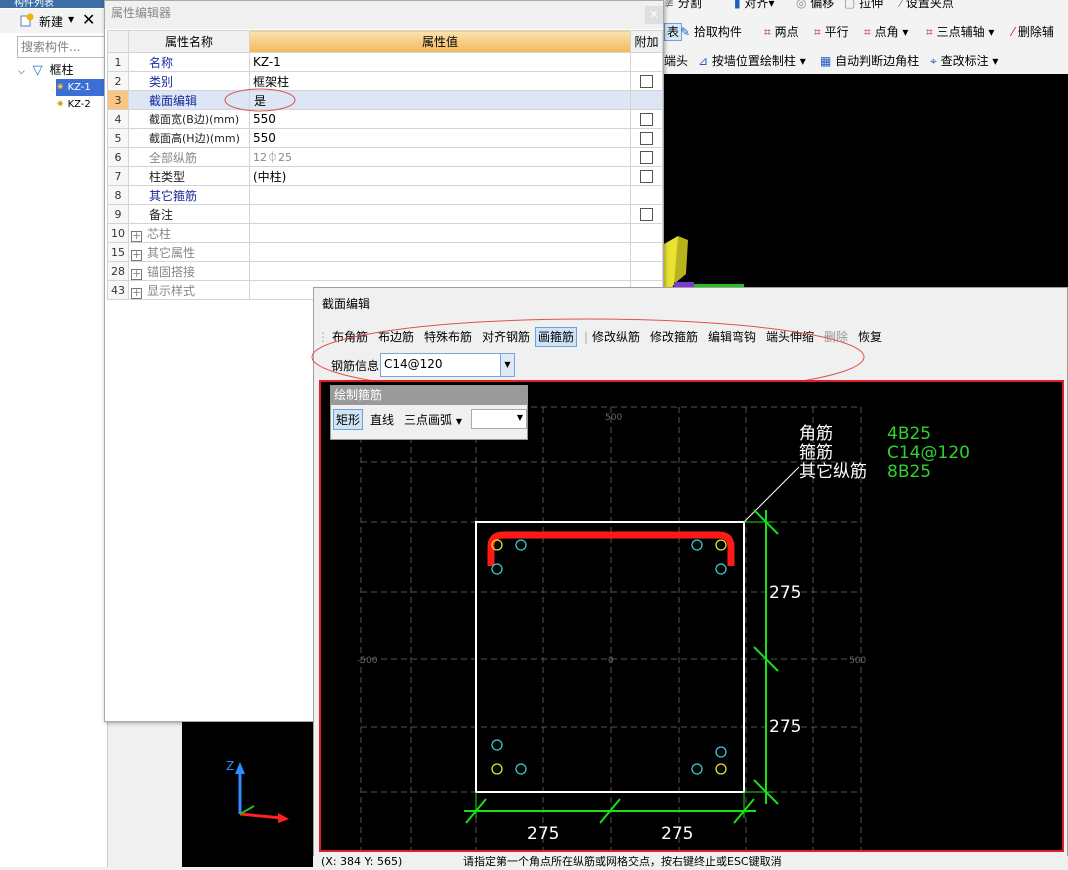  Describe the element at coordinates (189, 233) in the screenshot. I see `property-group-name: + 芯柱` at that location.